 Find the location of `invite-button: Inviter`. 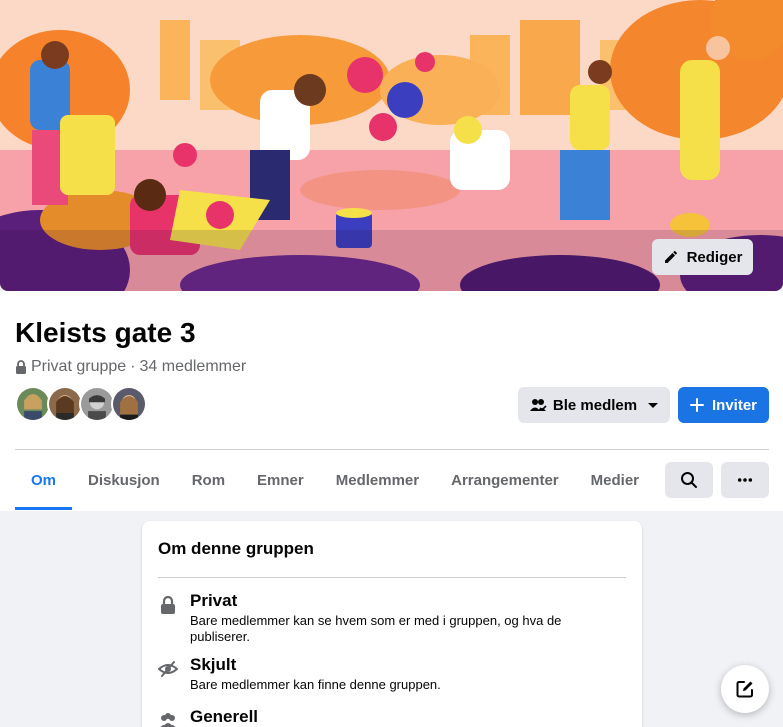

invite-button: Inviter is located at coordinates (723, 405).